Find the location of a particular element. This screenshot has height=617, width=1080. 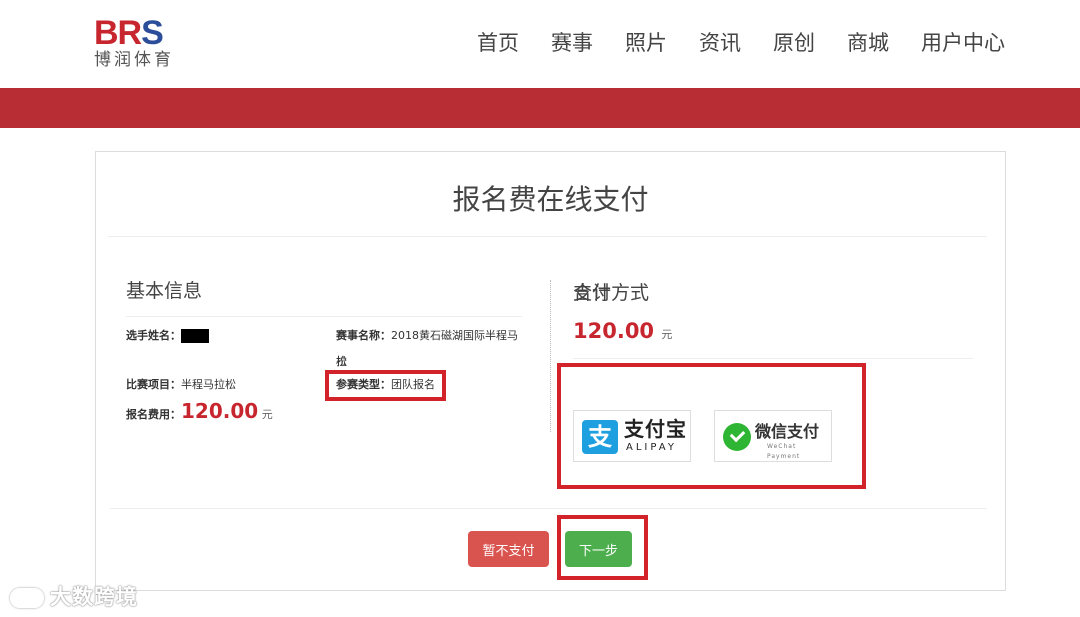

alipay-option: 支 支付宝 ALIPAY is located at coordinates (632, 436).